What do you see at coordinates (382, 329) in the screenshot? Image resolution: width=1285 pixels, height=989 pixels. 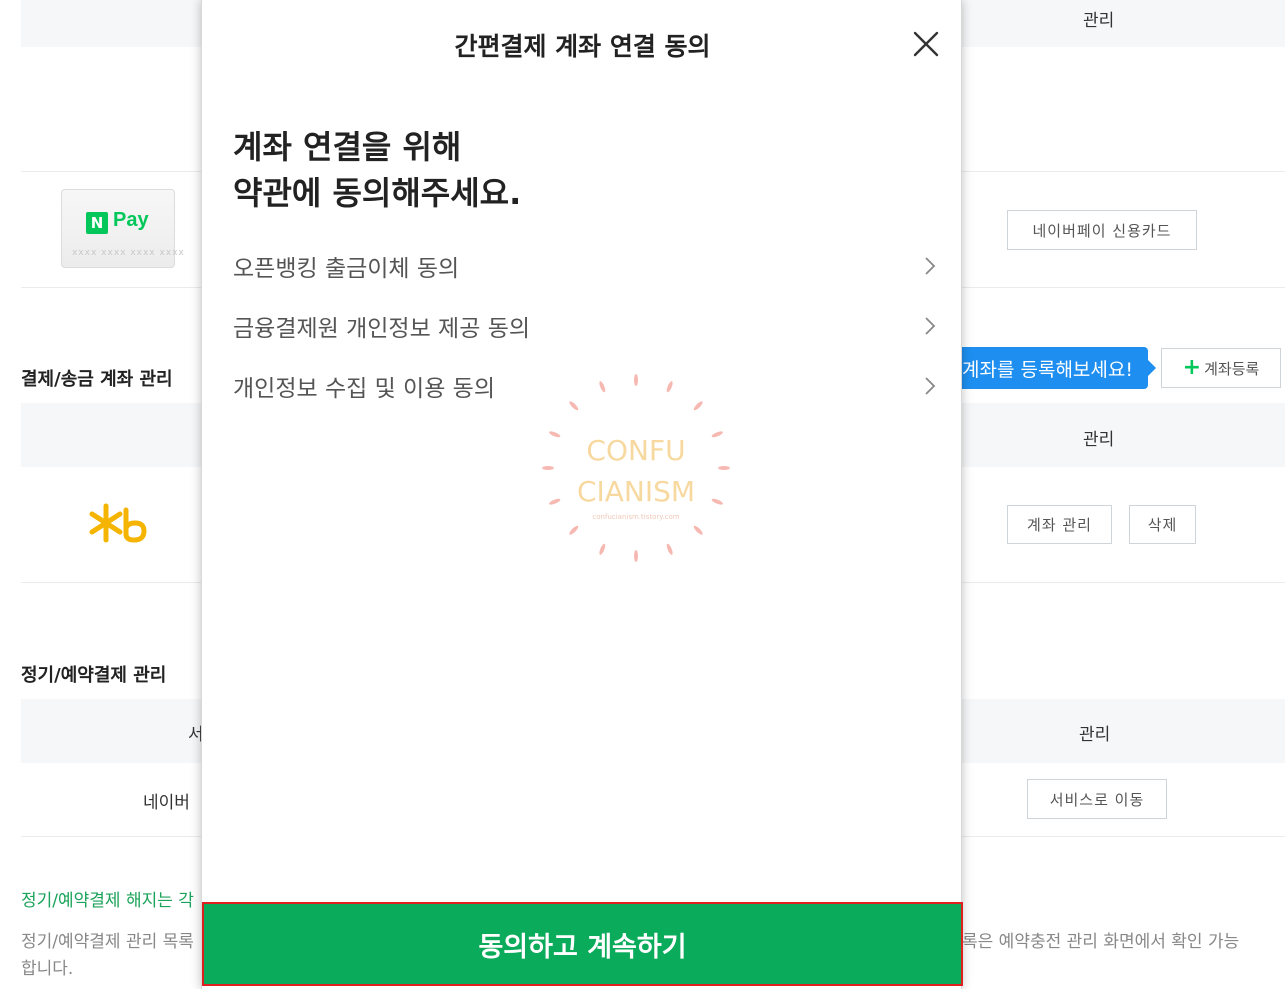 I see `term-label: 금융결제원 개인정보 제공 동의` at bounding box center [382, 329].